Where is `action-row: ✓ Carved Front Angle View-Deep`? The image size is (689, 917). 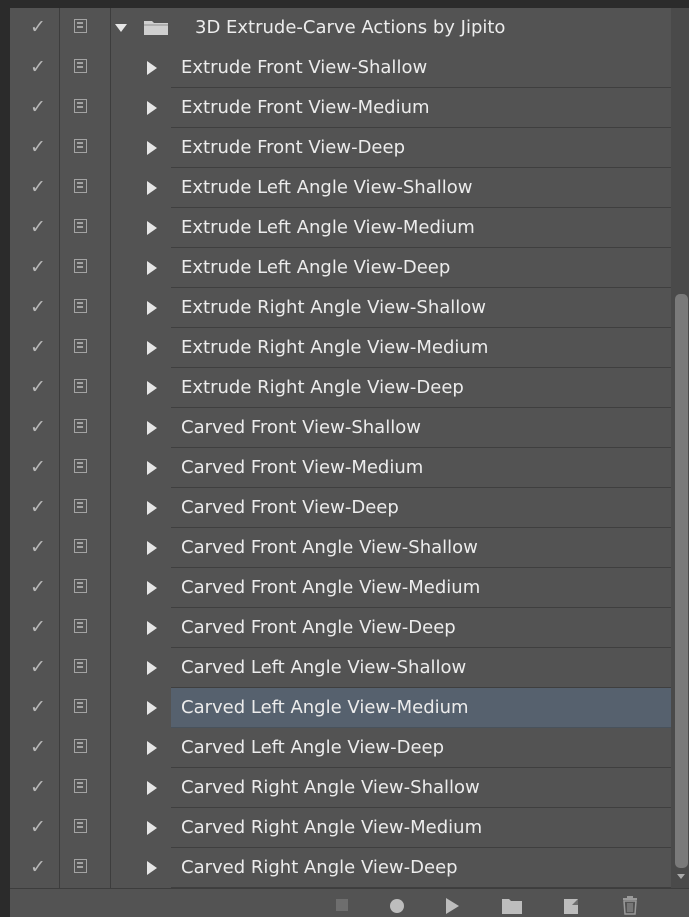
action-row: ✓ Carved Front Angle View-Deep is located at coordinates (340, 628).